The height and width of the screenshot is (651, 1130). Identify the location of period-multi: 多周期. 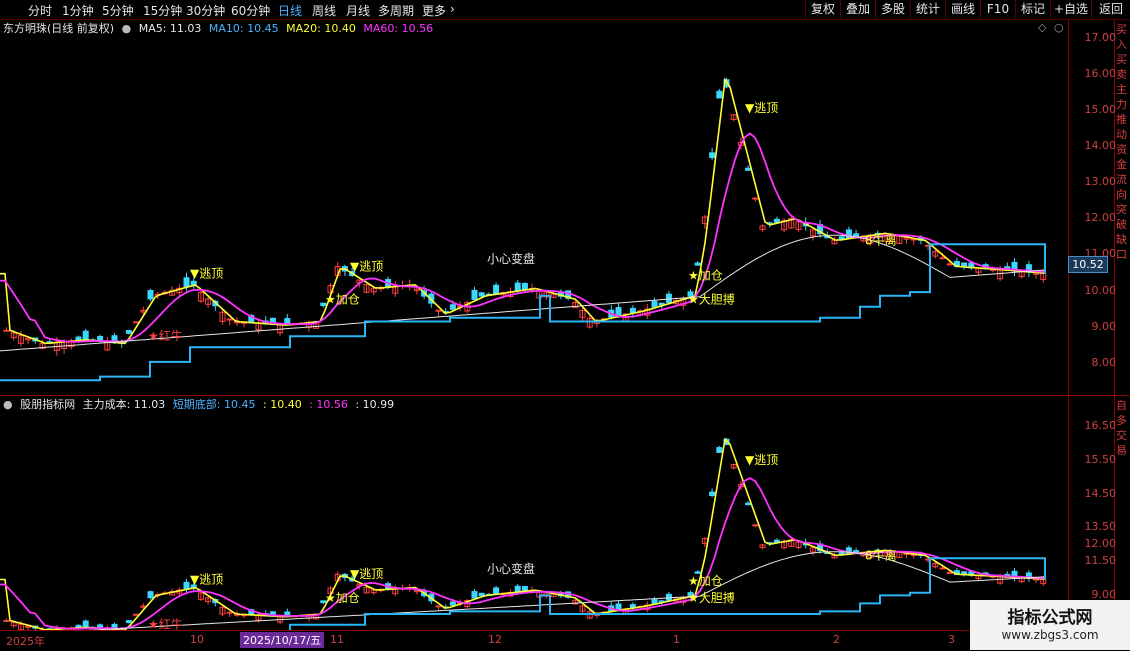
(396, 10).